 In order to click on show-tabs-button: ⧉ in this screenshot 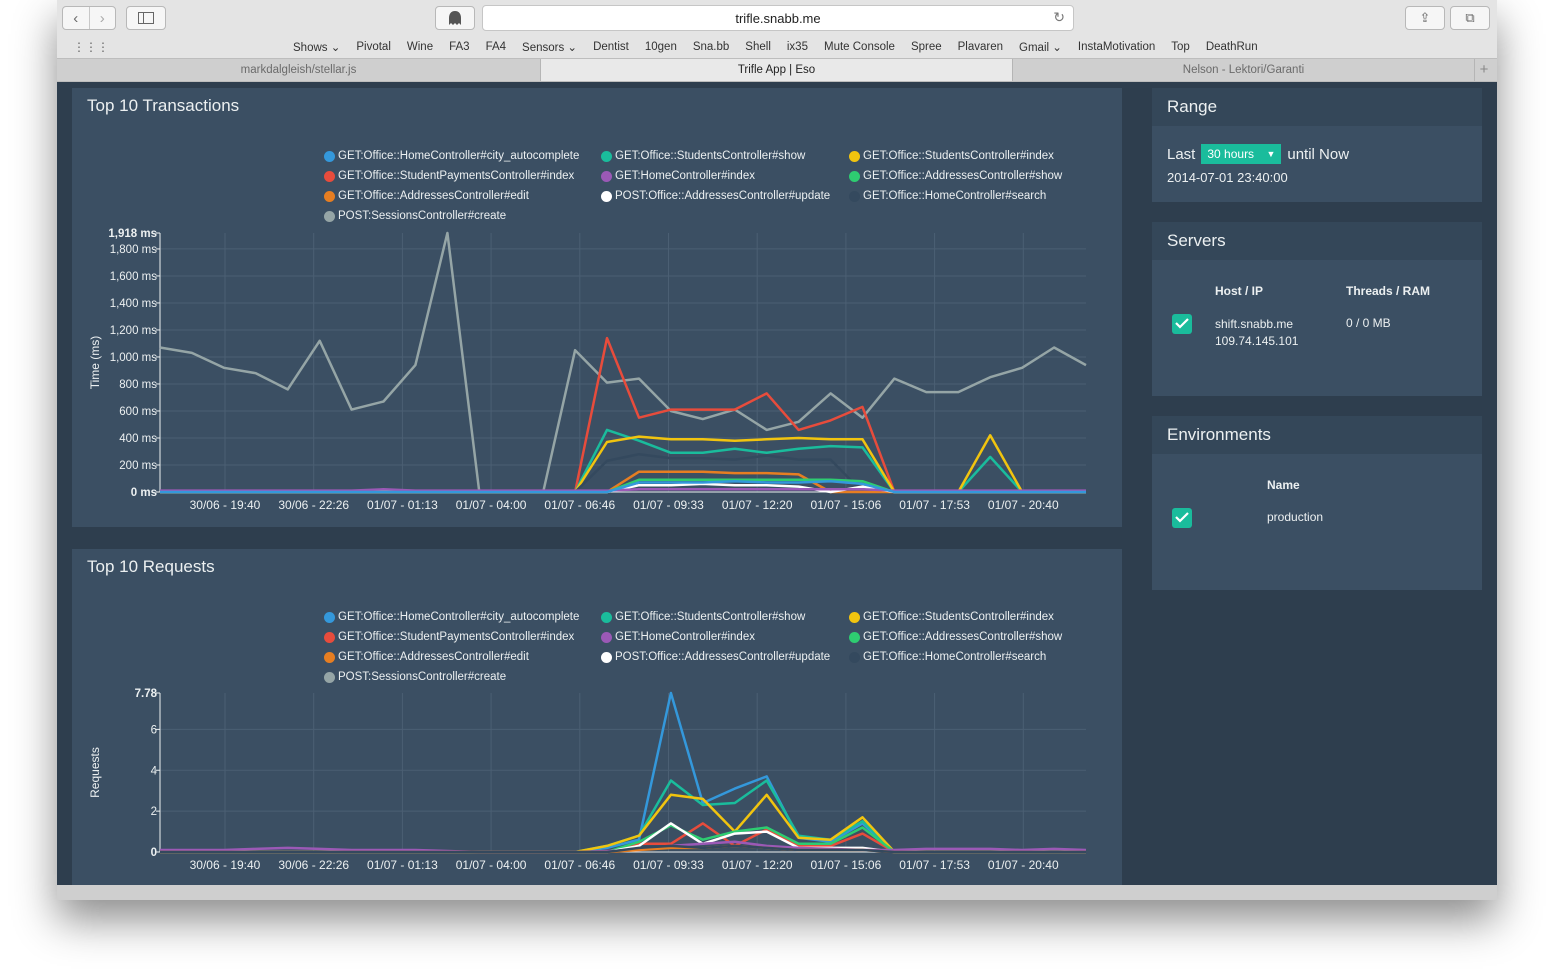, I will do `click(1470, 18)`.